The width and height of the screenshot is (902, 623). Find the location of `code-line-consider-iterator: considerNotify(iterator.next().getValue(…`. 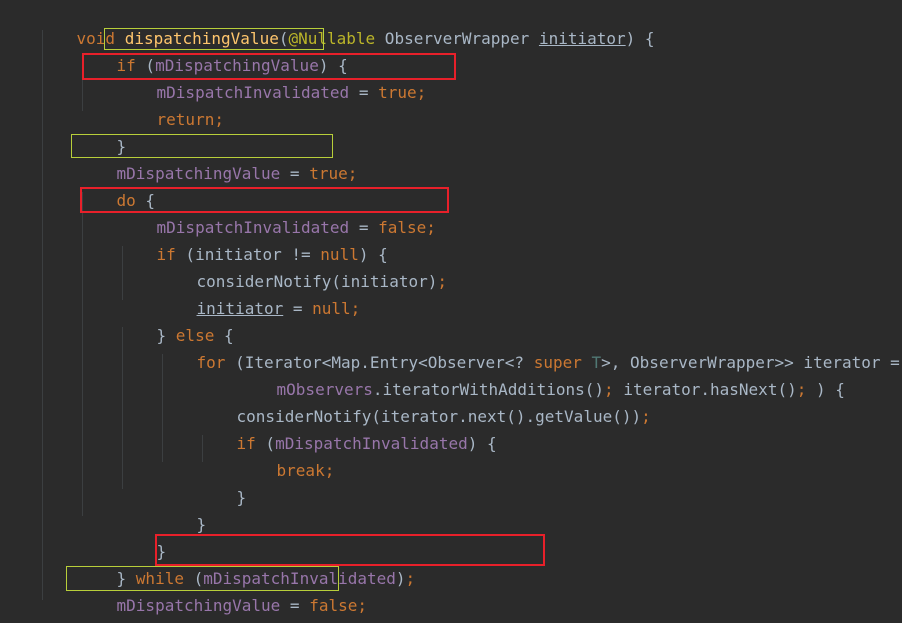

code-line-consider-iterator: considerNotify(iterator.next().getValue(… is located at coordinates (424, 401).